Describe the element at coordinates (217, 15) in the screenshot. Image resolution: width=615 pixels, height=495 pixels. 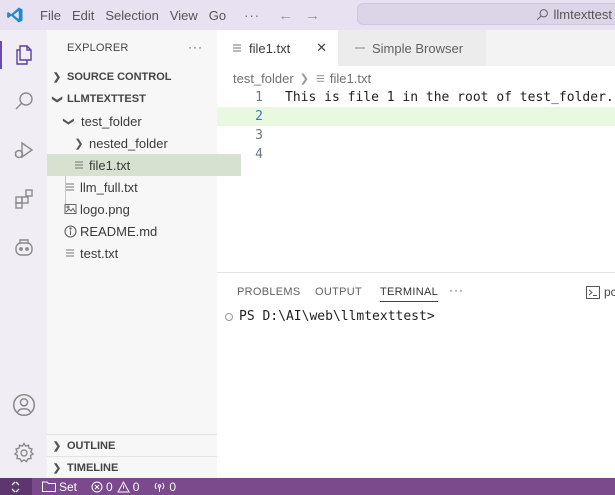
I see `menu-go: Go` at that location.